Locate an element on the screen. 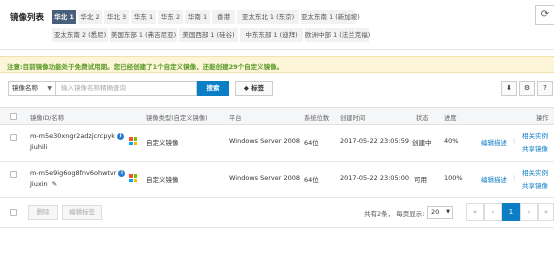 The width and height of the screenshot is (554, 280). tag-button-label: 标签 is located at coordinates (258, 88).